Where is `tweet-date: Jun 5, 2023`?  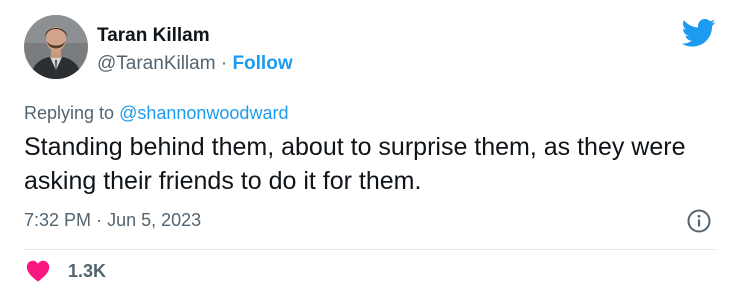 tweet-date: Jun 5, 2023 is located at coordinates (154, 220).